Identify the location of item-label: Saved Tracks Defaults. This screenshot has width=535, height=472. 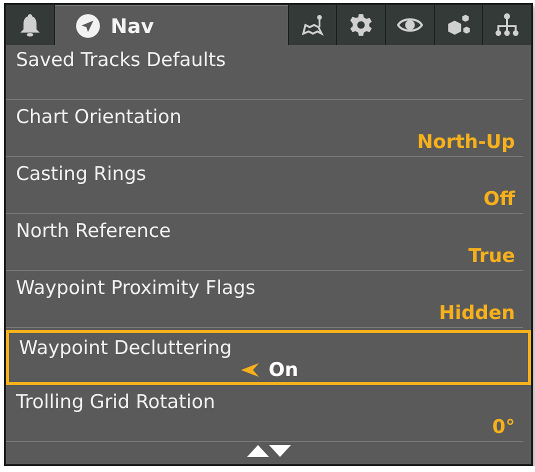
(121, 60).